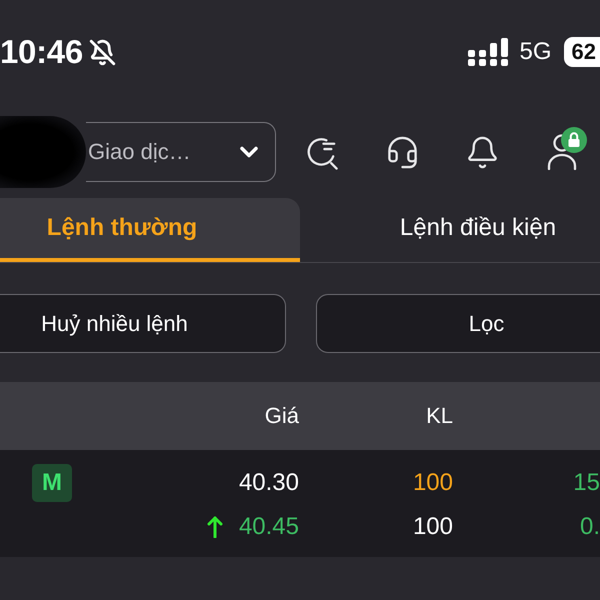  I want to click on column-header: KL, so click(439, 416).